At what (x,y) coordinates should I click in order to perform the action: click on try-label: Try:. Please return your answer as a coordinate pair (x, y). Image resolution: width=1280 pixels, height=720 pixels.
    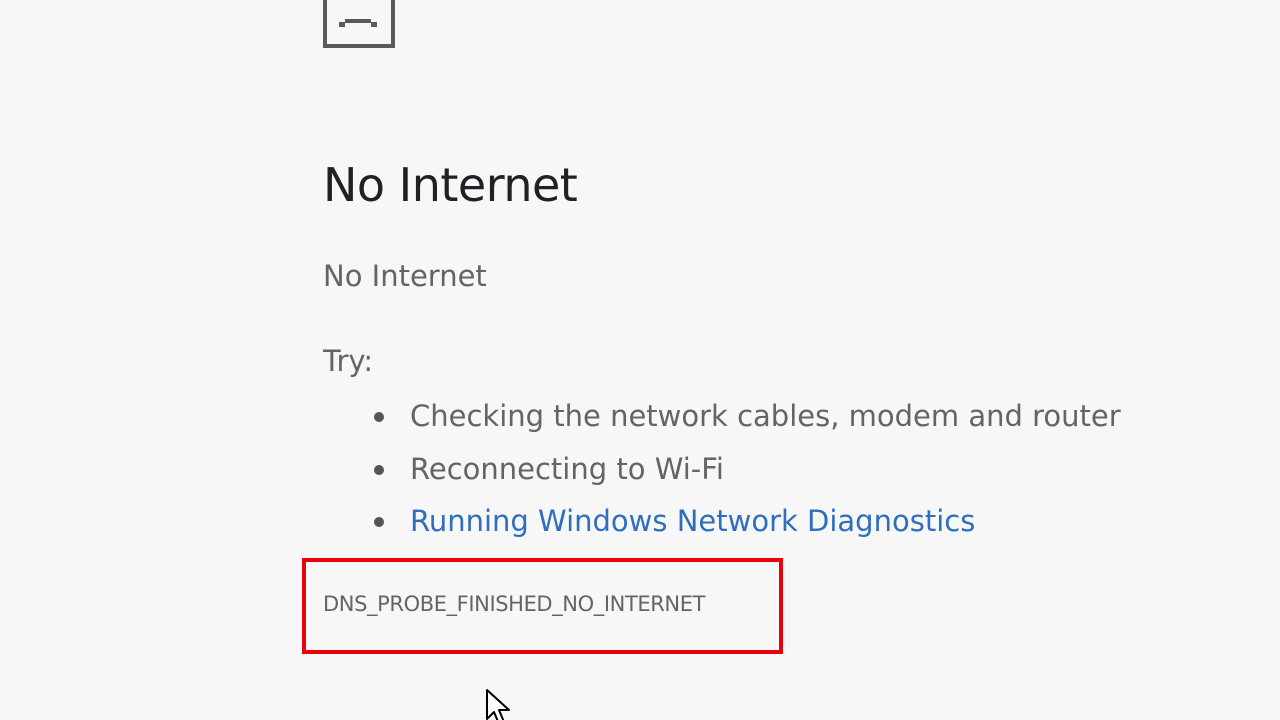
    Looking at the image, I should click on (348, 361).